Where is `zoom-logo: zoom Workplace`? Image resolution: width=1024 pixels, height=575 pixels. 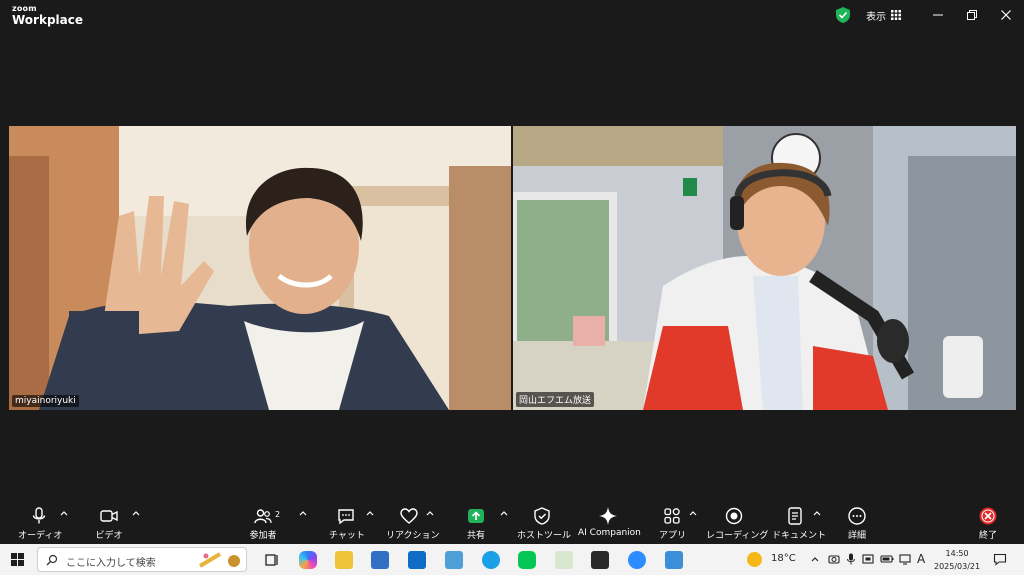
zoom-logo: zoom Workplace is located at coordinates (48, 15).